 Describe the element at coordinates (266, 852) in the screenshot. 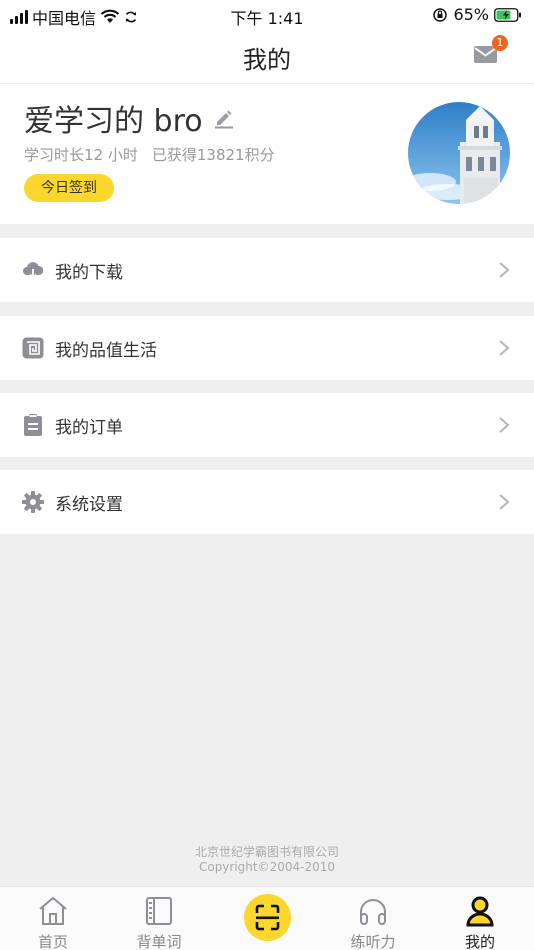

I see `company-name: 北京世纪学霸图书有限公司` at that location.